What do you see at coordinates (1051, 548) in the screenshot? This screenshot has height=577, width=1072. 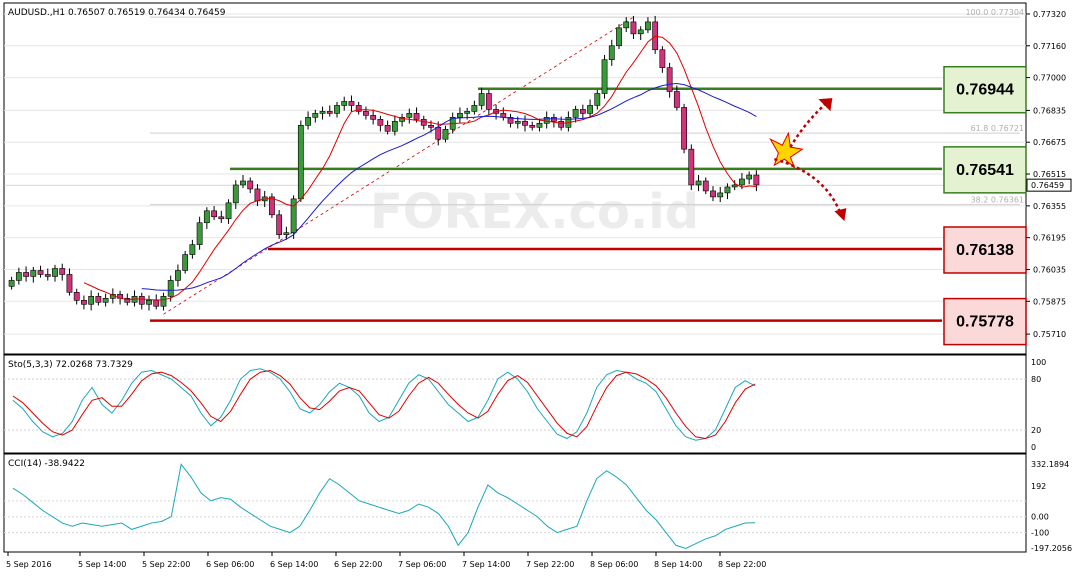 I see `cci-tick-label: -197.2056` at bounding box center [1051, 548].